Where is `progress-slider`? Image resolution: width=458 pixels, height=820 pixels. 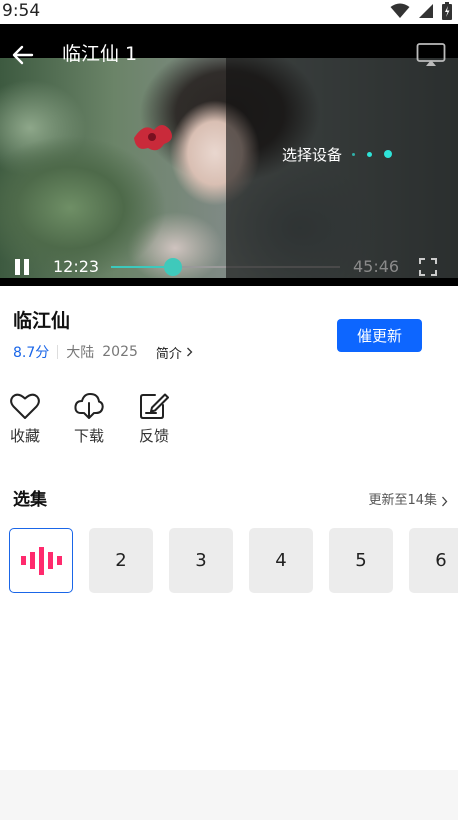
progress-slider is located at coordinates (225, 267).